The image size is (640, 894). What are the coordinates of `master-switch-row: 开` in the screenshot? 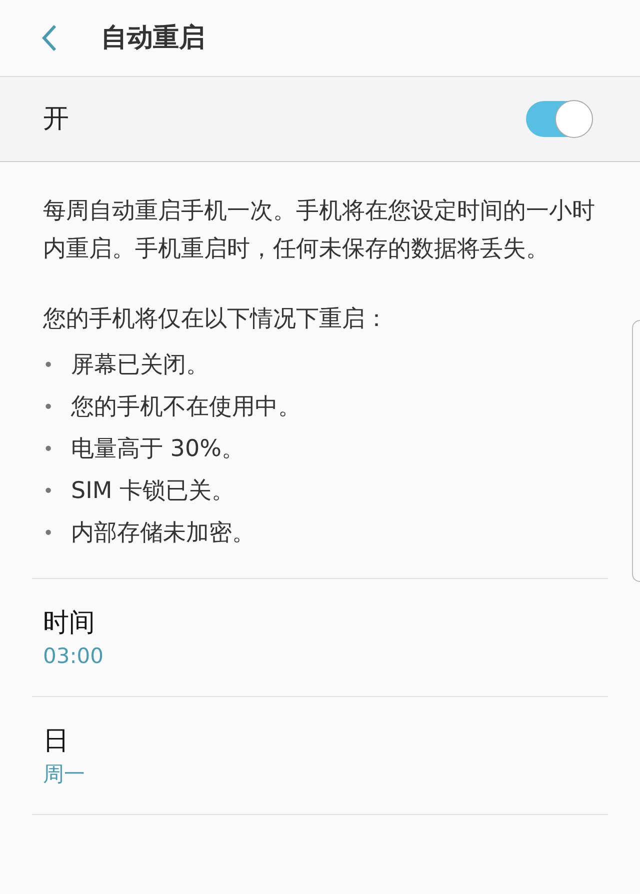 It's located at (320, 119).